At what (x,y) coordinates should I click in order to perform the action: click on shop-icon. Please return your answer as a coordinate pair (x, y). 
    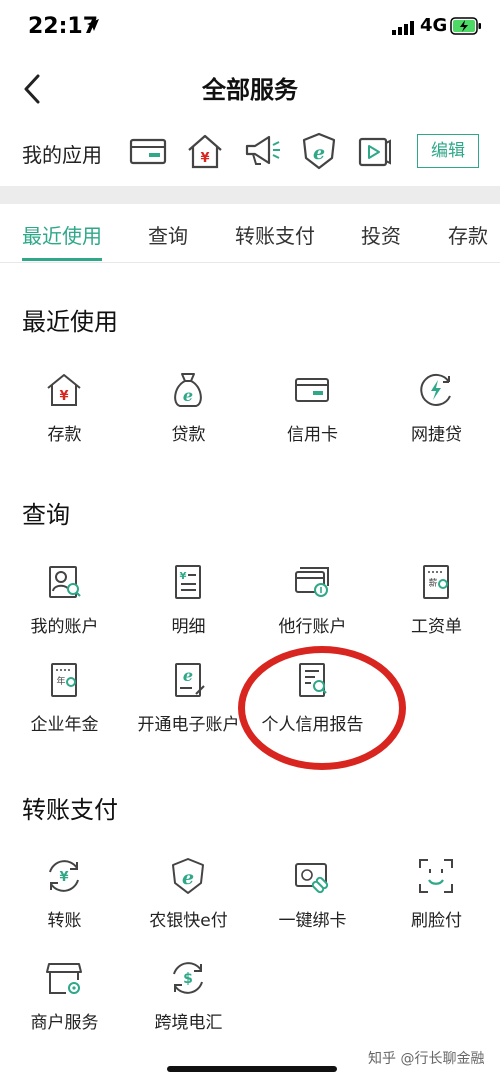
    Looking at the image, I should click on (64, 978).